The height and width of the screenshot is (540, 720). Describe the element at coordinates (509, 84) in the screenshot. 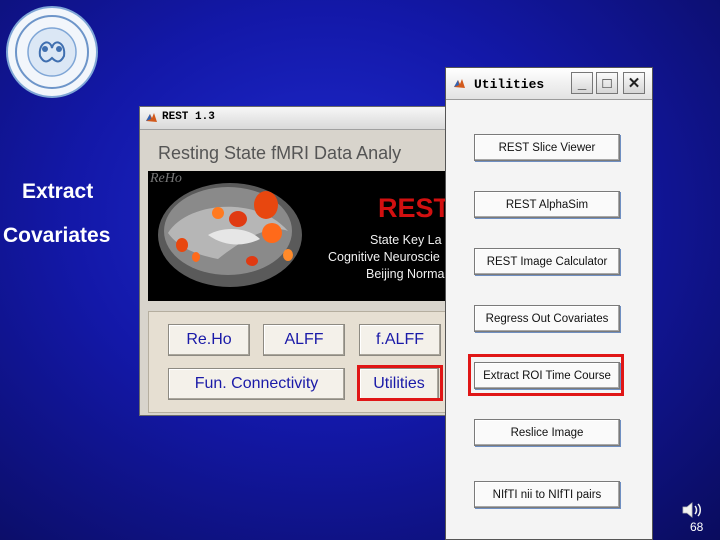

I see `utilities-window-title: Utilities` at that location.